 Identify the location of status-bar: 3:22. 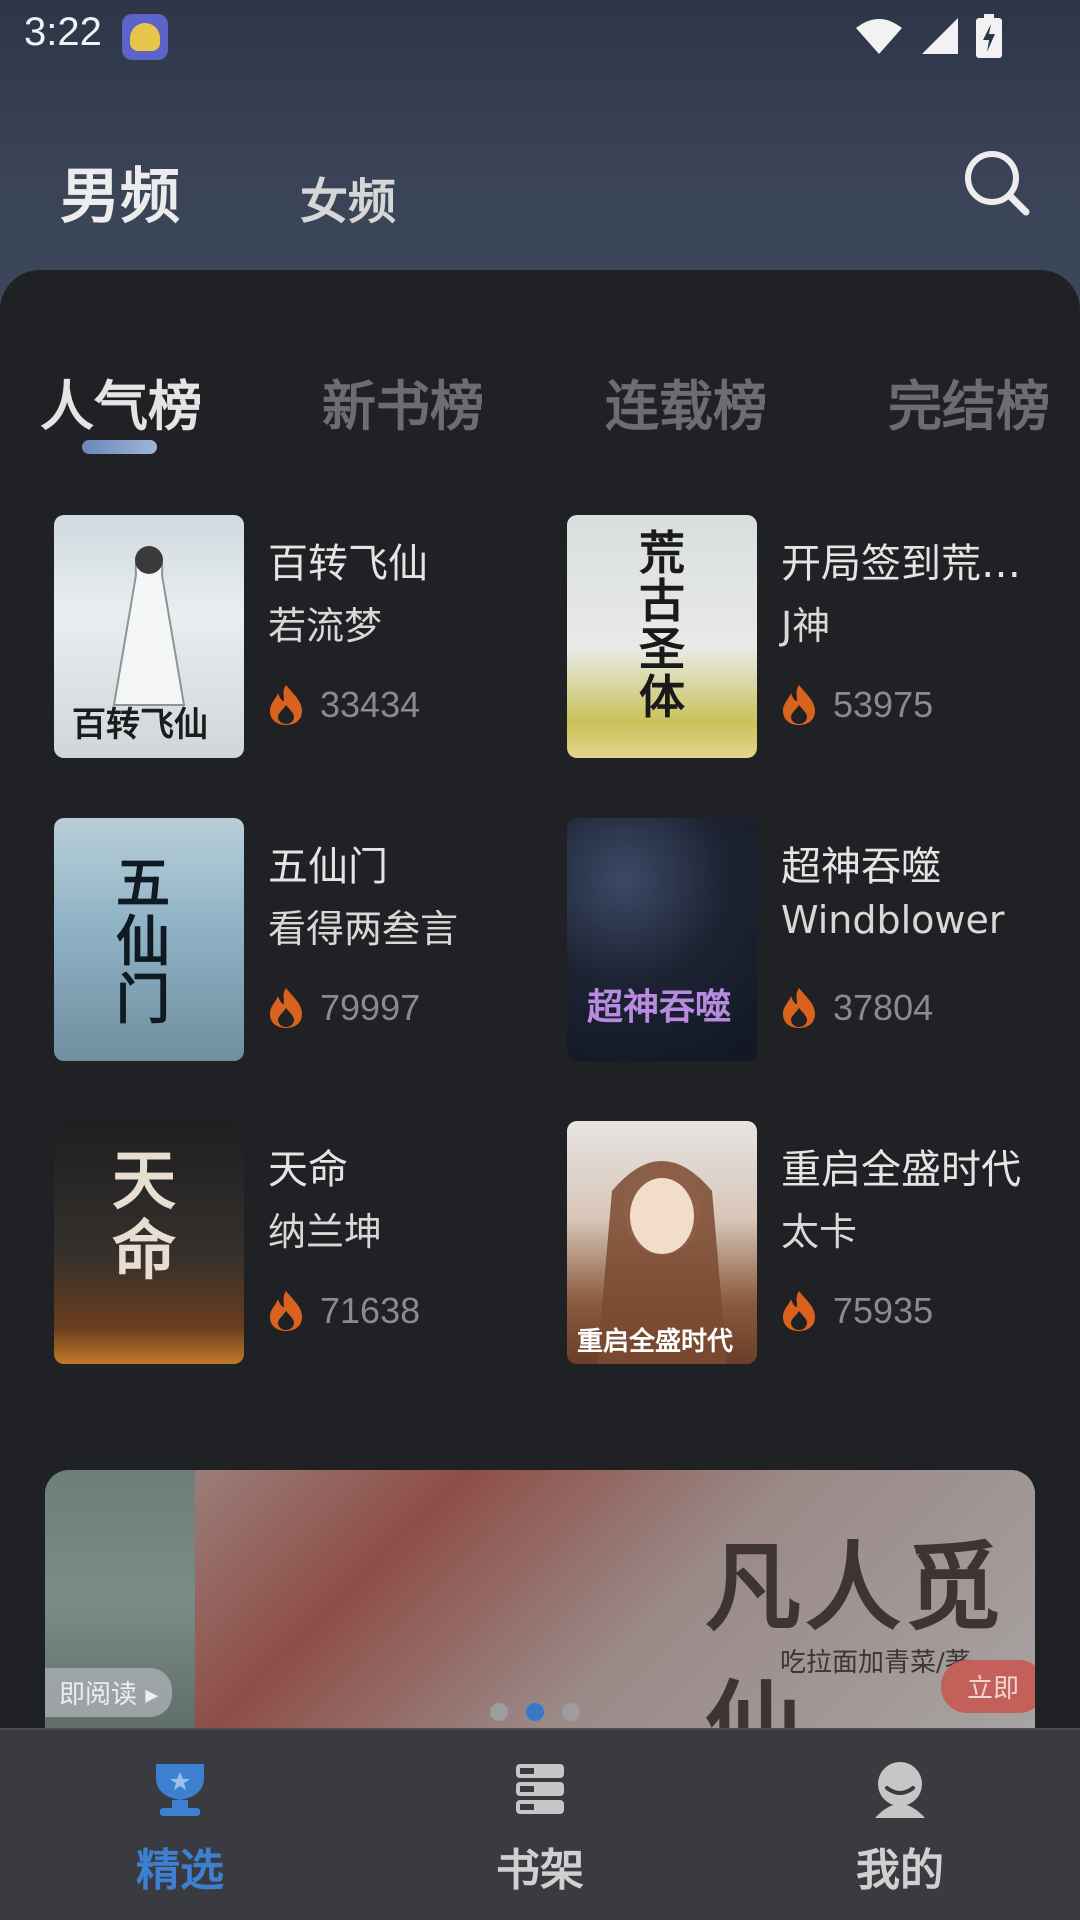
(540, 36).